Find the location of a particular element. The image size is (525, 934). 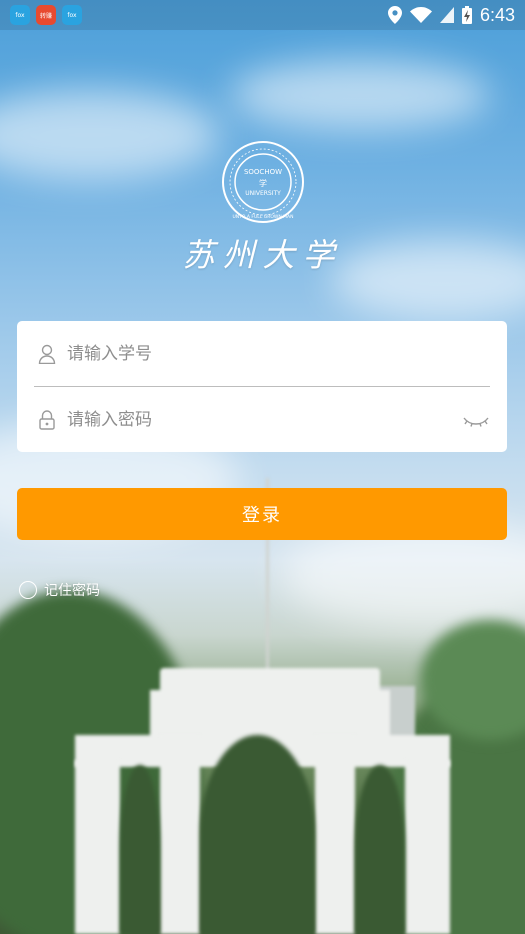

svg-text: UNTO A FULL GROWN MAN is located at coordinates (262, 217).